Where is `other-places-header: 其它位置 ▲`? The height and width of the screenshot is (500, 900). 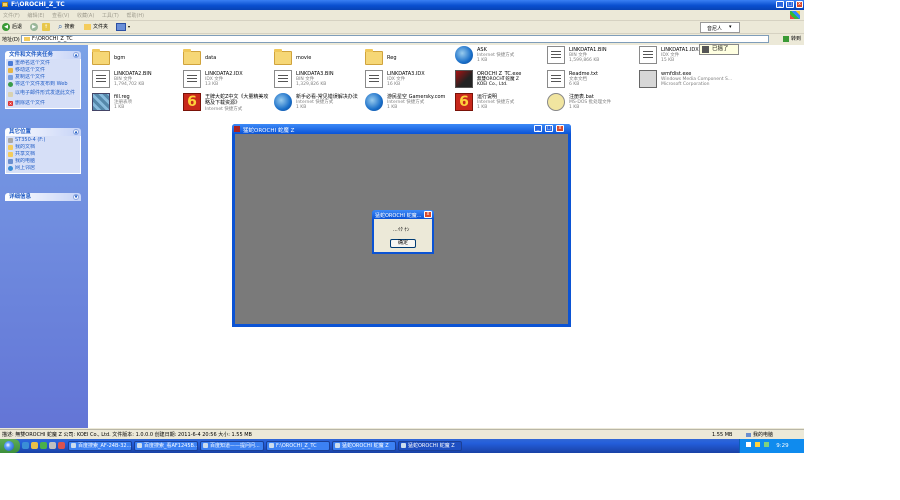 other-places-header: 其它位置 ▲ is located at coordinates (43, 132).